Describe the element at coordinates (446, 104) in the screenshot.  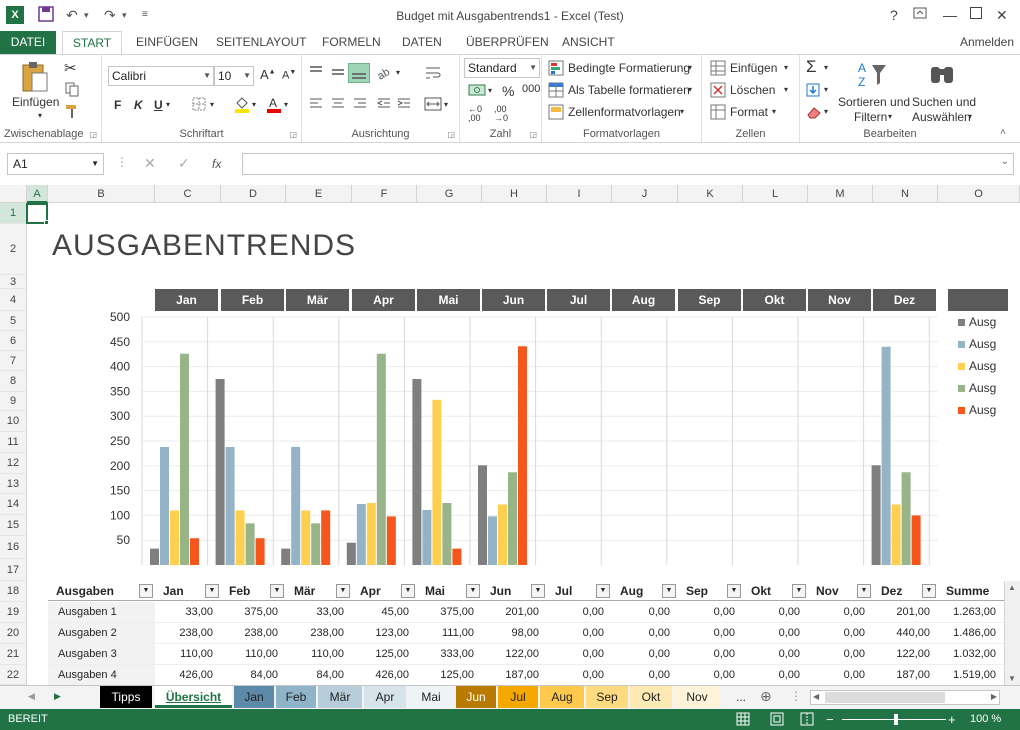
I see `merge-dropdown-icon: ▾` at that location.